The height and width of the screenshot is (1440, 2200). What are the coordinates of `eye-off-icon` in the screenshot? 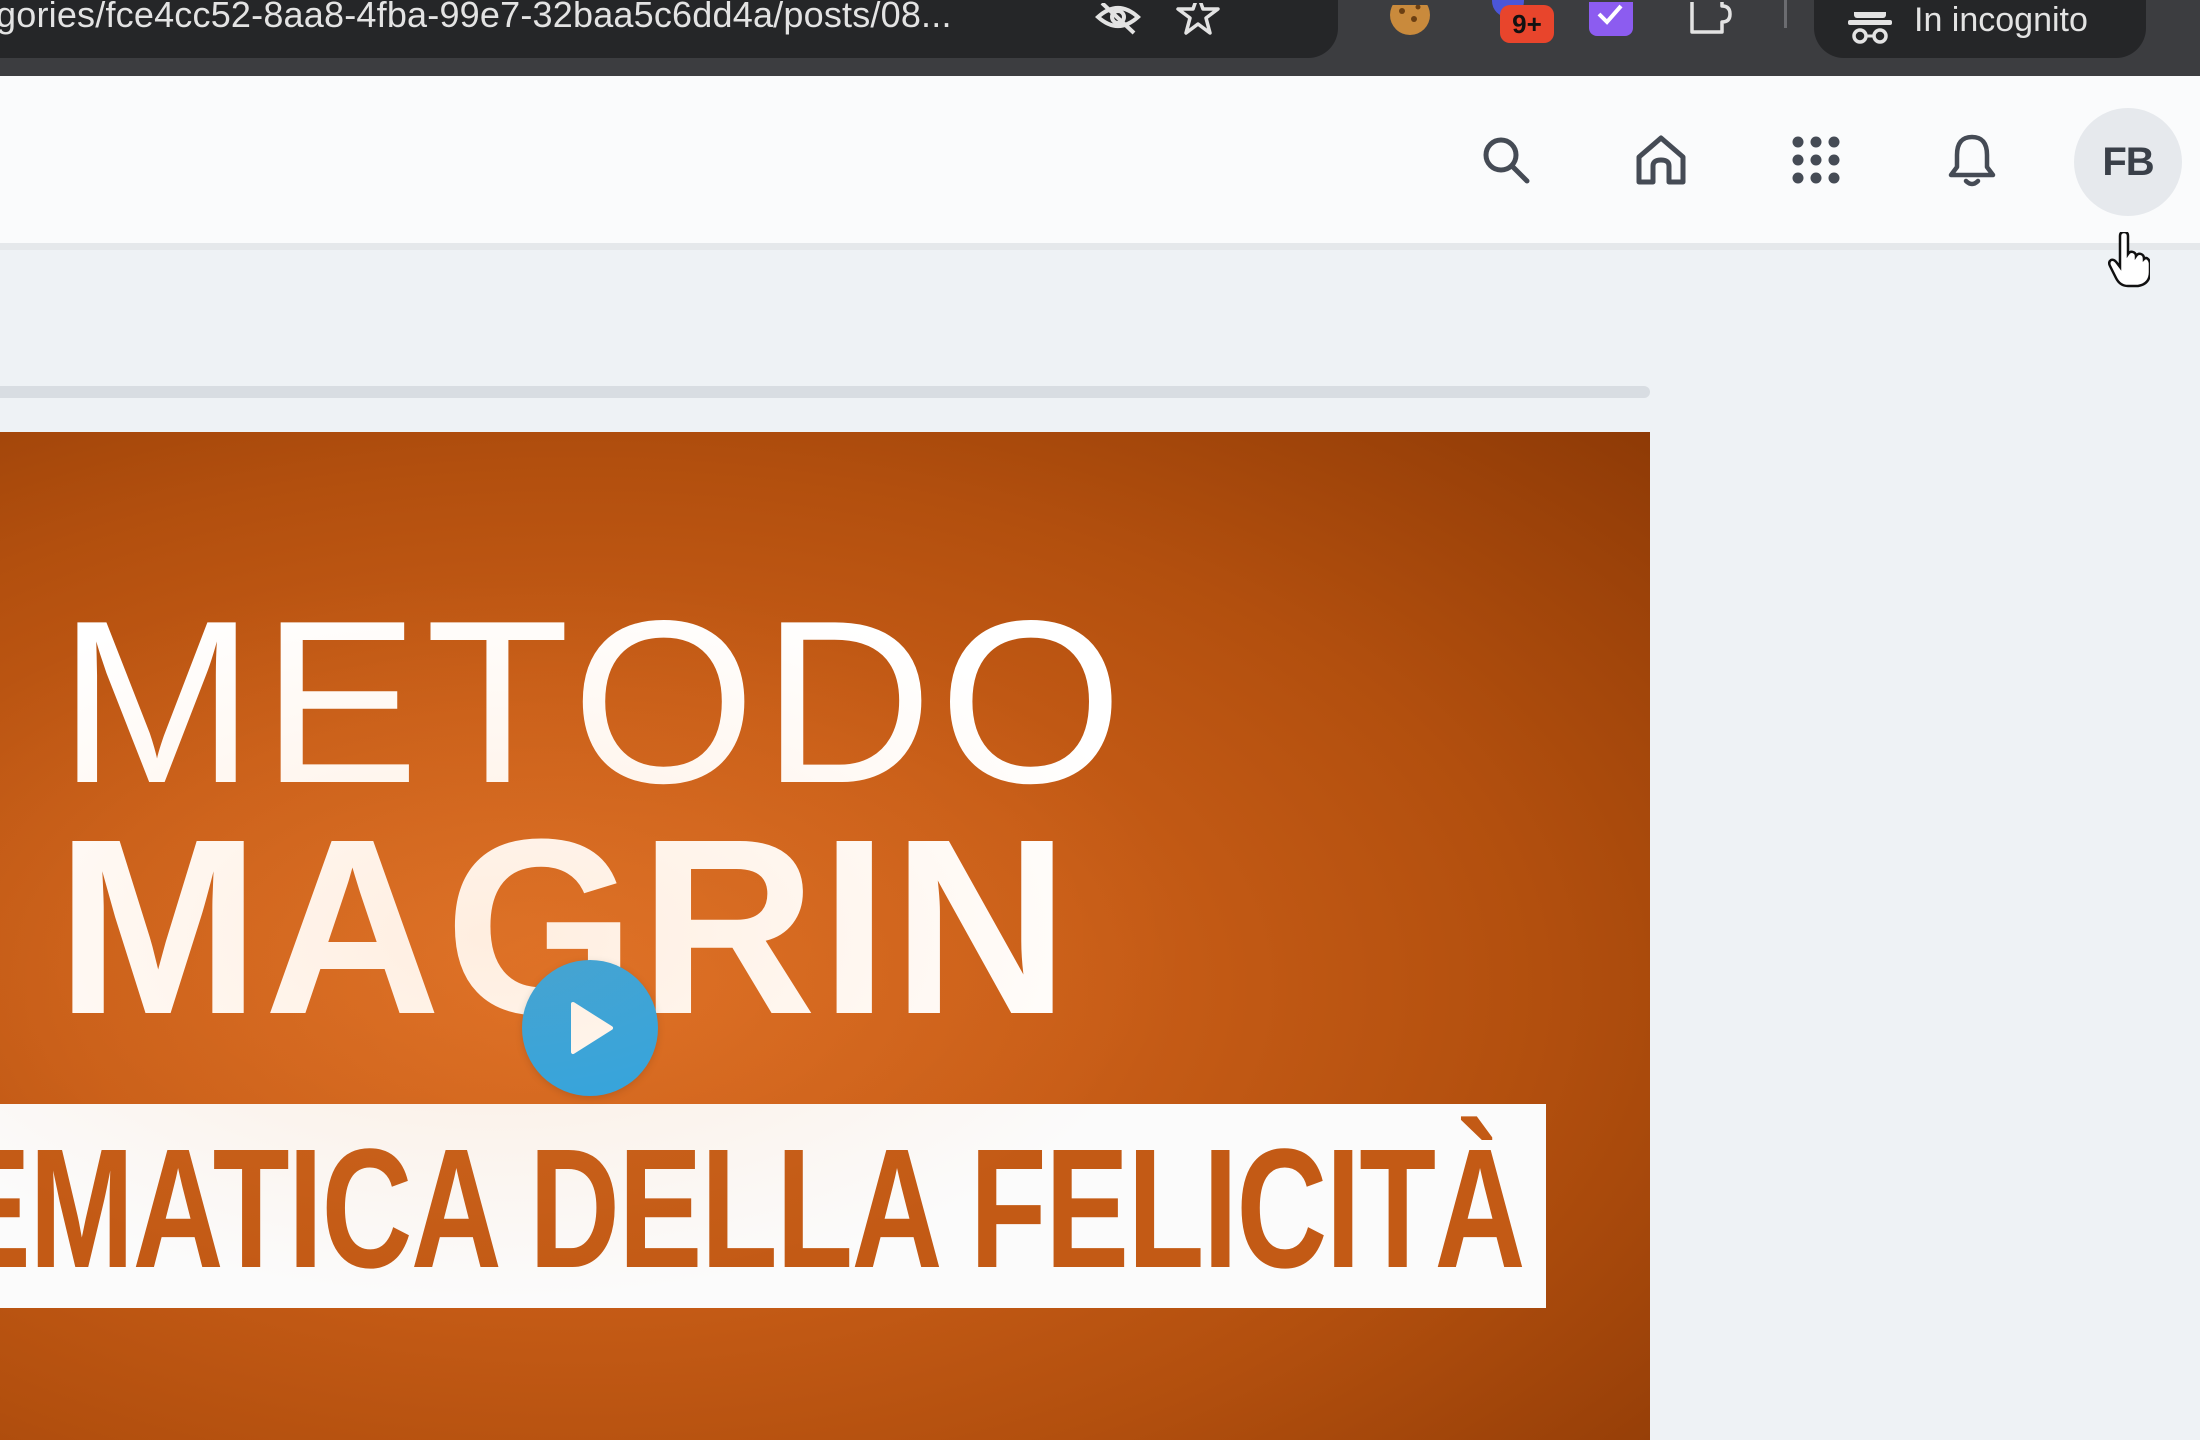 It's located at (1118, 20).